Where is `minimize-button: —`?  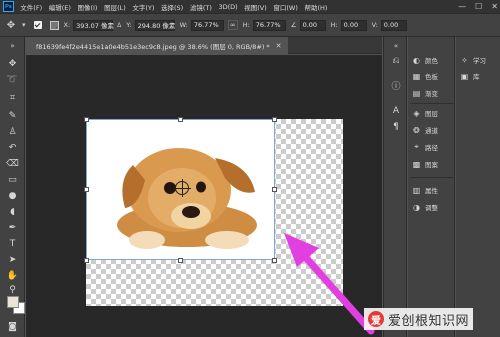
minimize-button: — is located at coordinates (462, 6).